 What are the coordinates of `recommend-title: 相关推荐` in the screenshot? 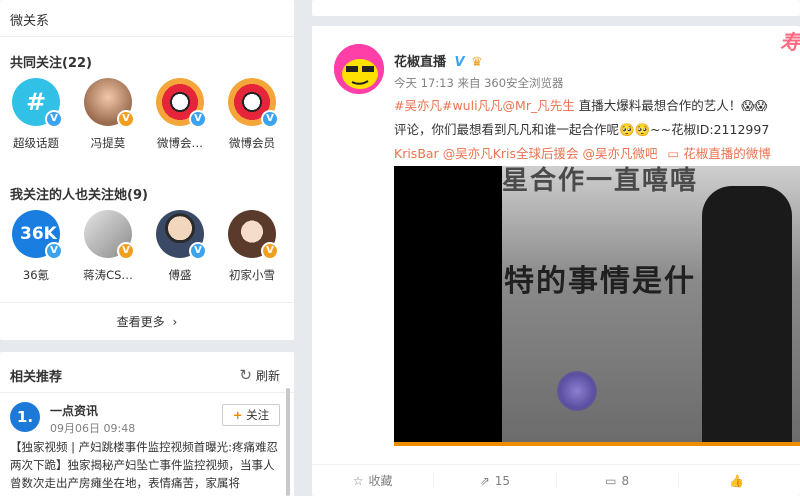 It's located at (36, 377).